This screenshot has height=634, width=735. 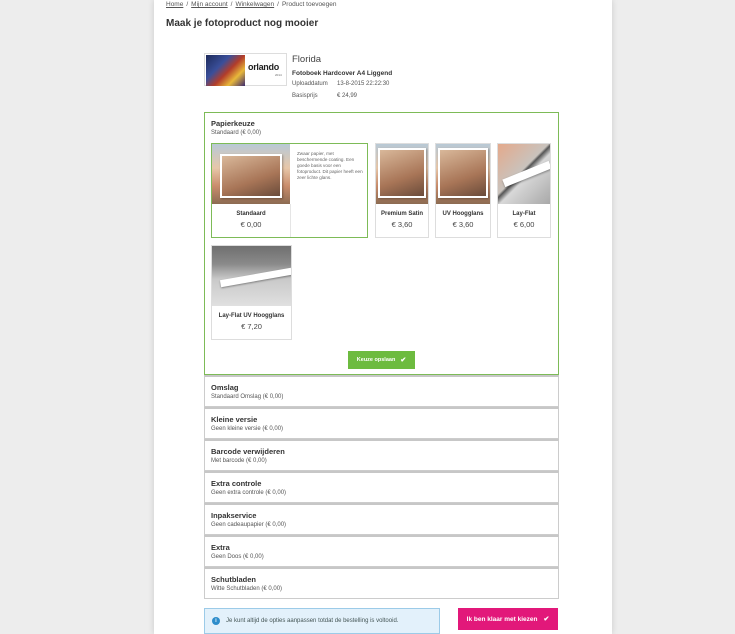 I want to click on info-icon: i, so click(x=216, y=621).